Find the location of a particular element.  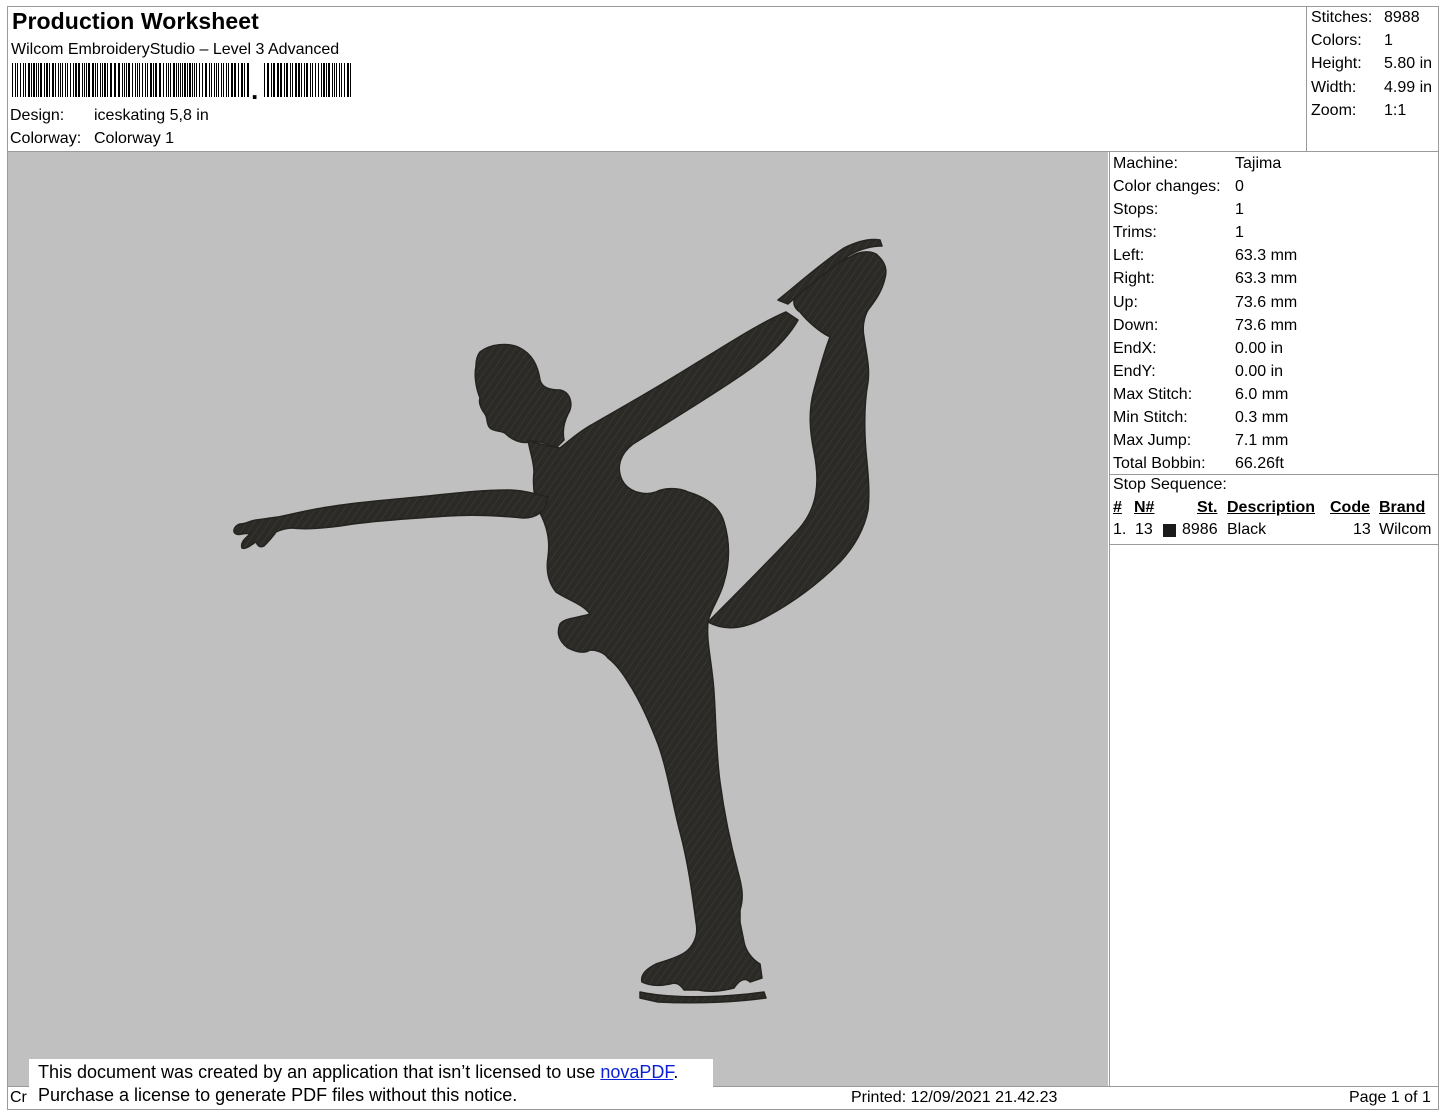

info-row: Color changes: 0 is located at coordinates (1205, 186).